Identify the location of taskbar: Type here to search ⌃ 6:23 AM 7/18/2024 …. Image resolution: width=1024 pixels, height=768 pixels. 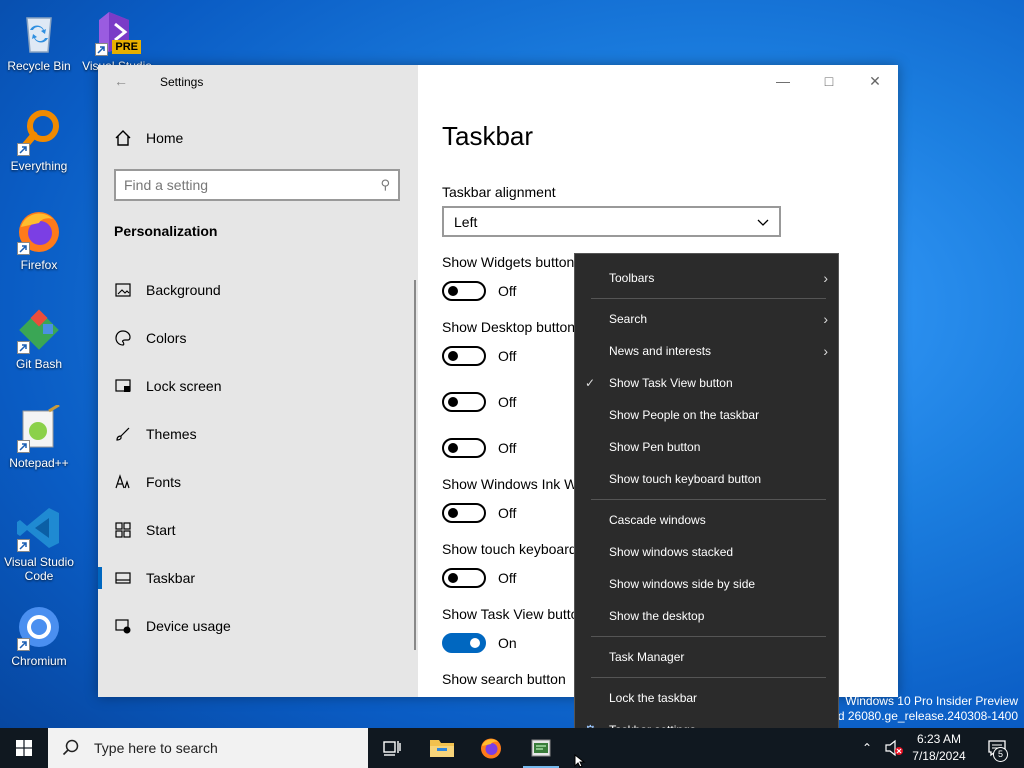
(512, 748).